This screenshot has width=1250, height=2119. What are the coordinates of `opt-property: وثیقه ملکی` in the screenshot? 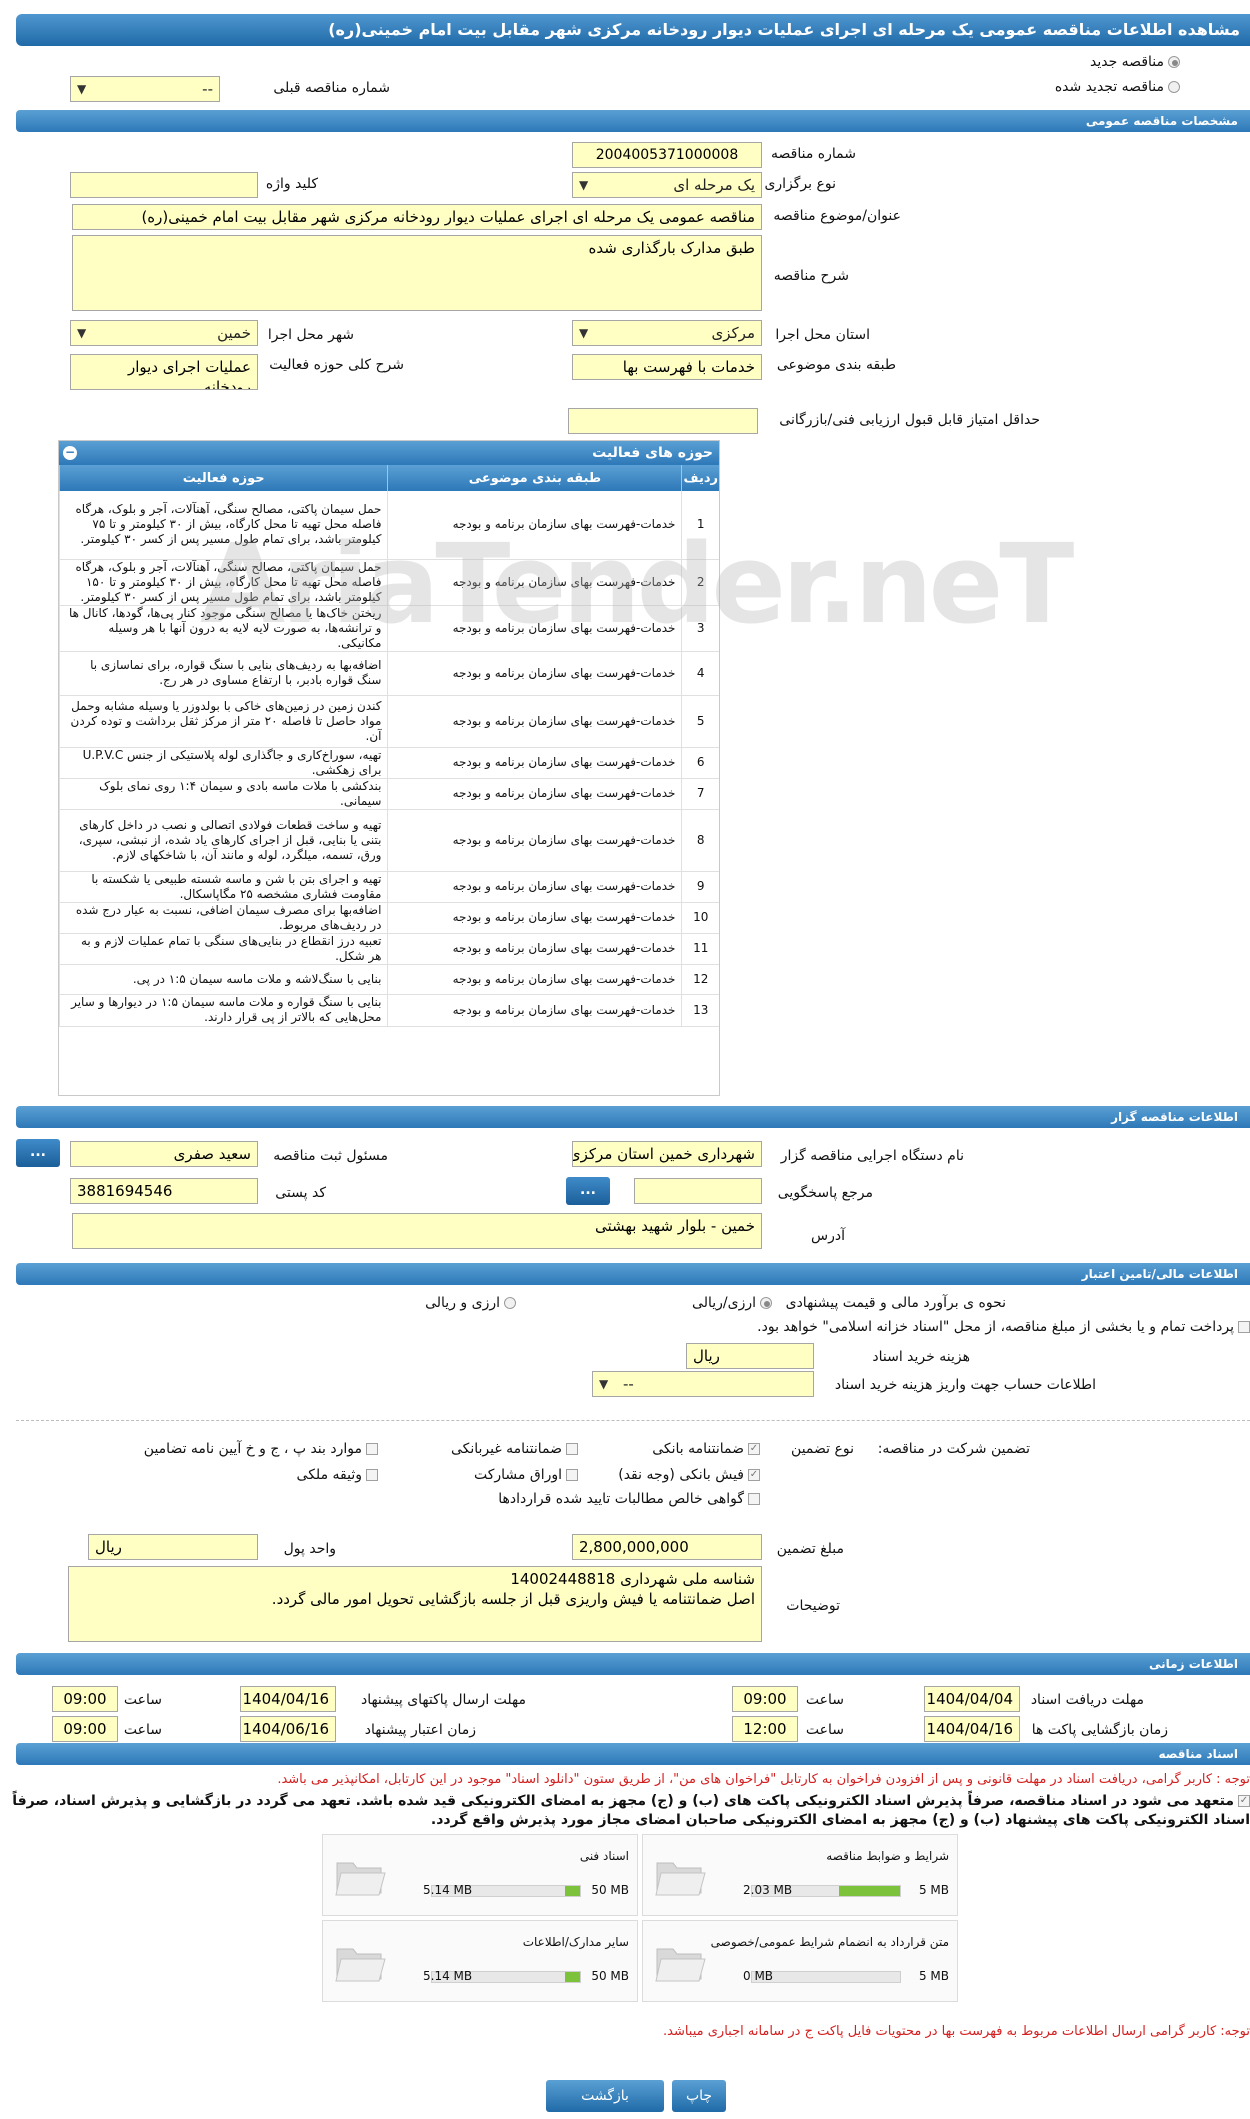 It's located at (337, 1475).